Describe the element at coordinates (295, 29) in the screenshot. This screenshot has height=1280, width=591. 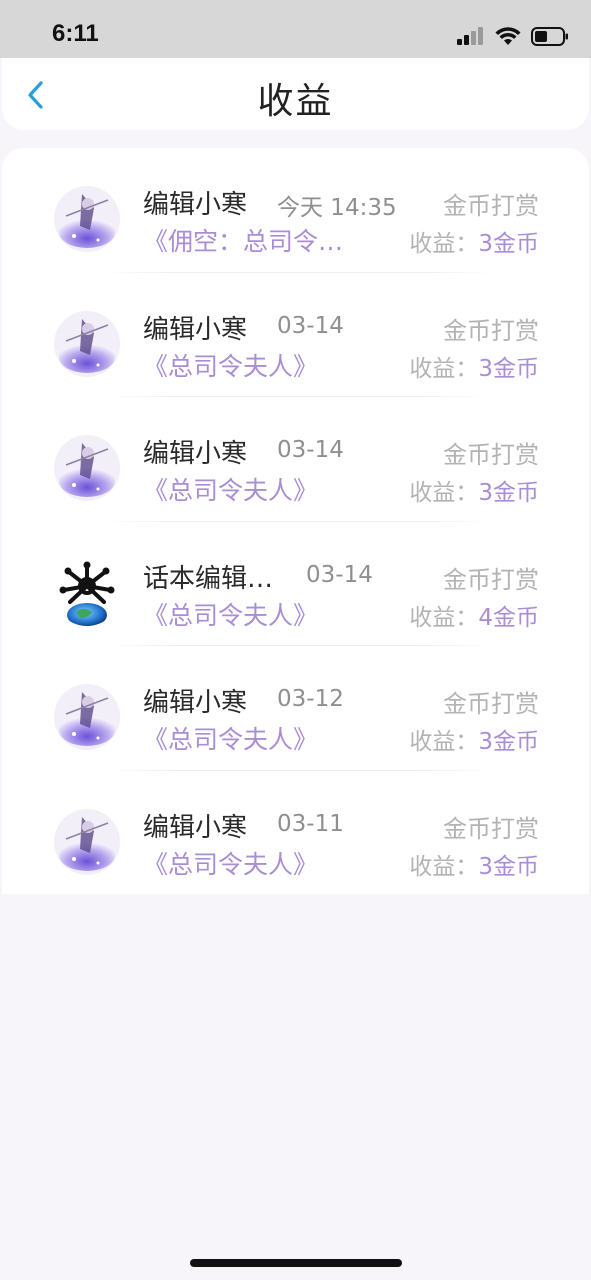
I see `status-bar: 6:11` at that location.